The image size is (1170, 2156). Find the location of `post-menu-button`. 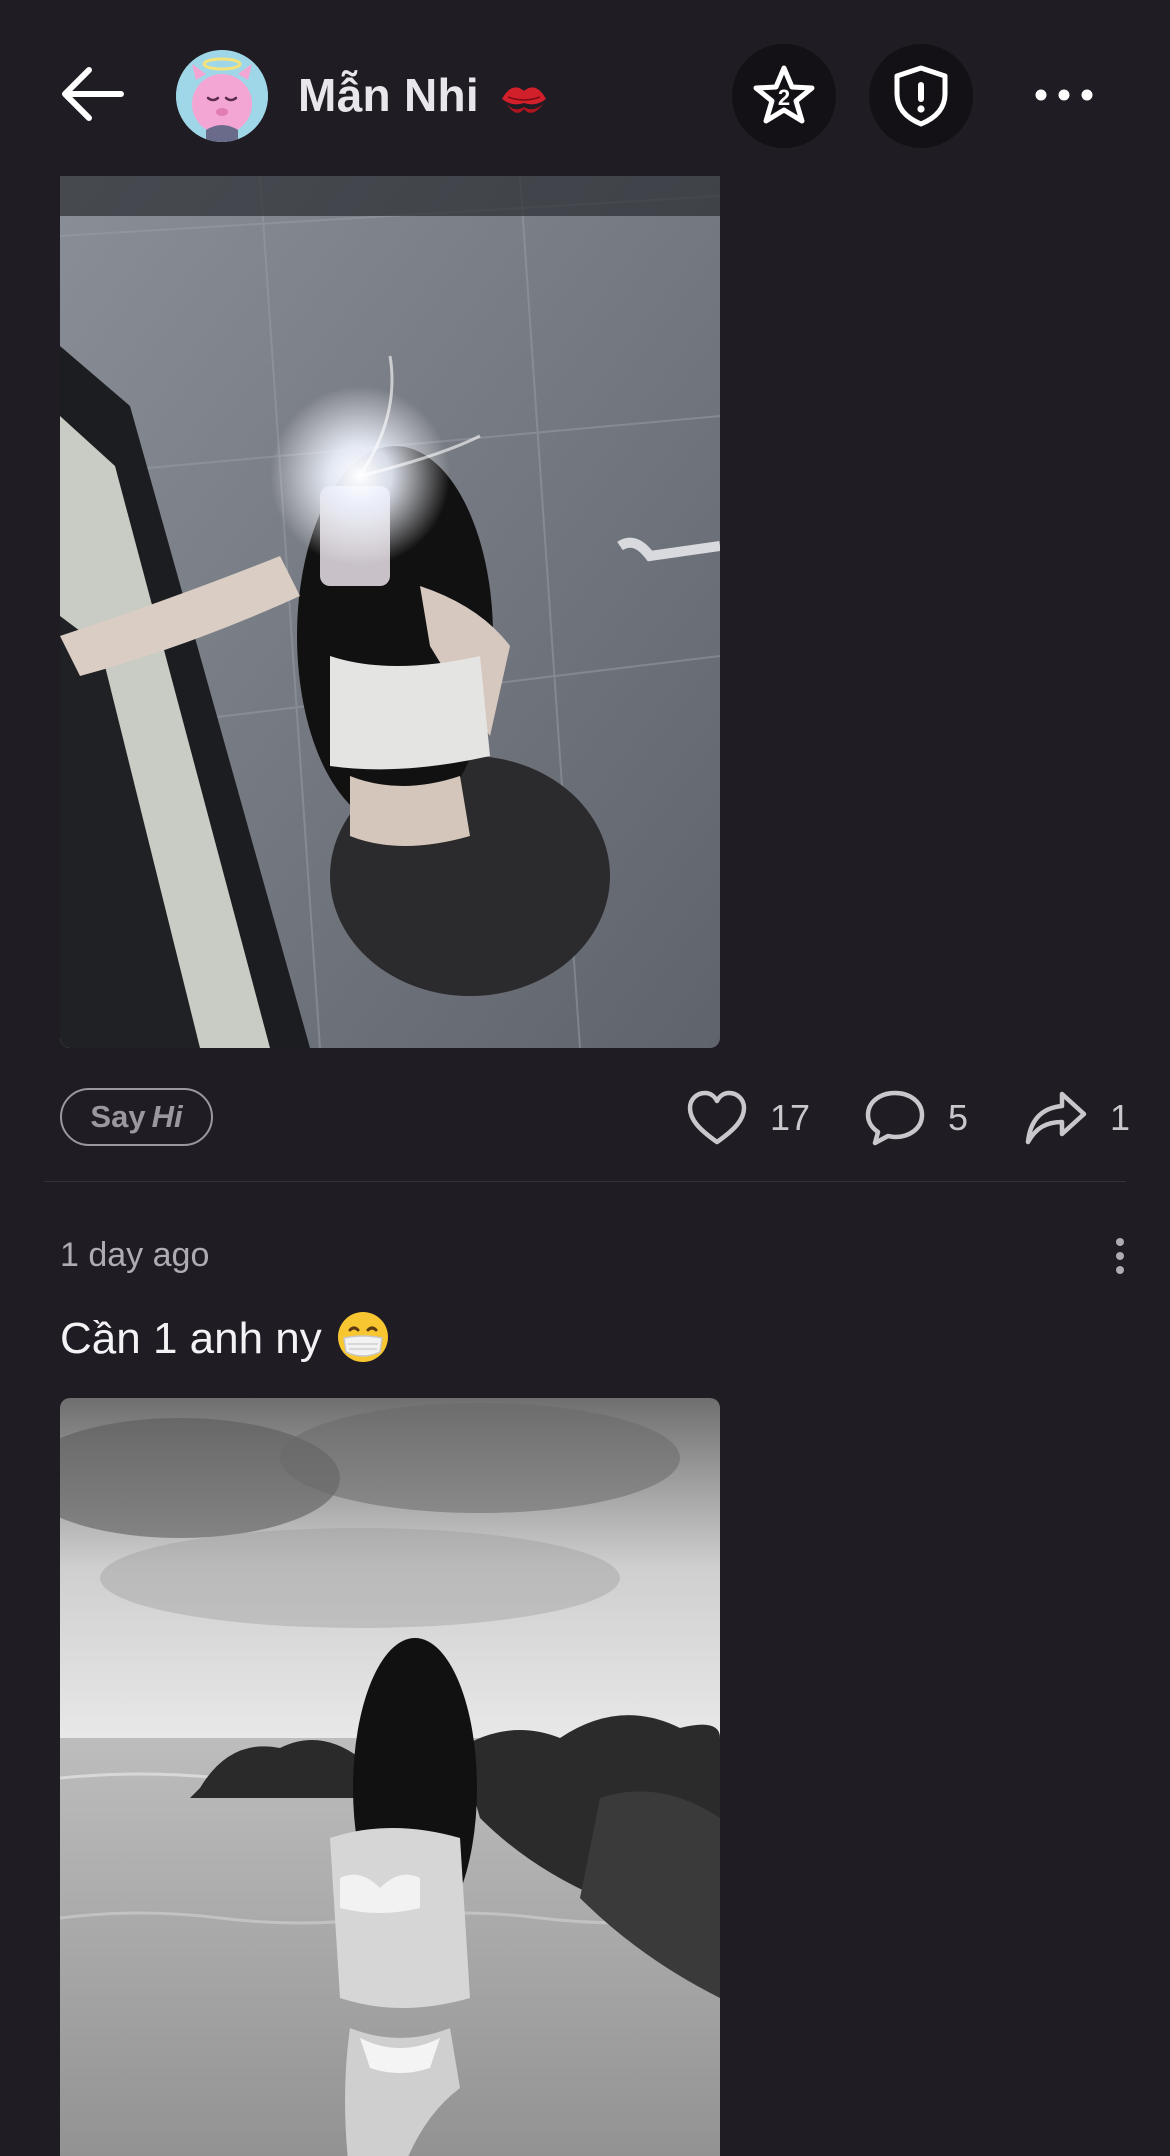

post-menu-button is located at coordinates (1120, 1256).